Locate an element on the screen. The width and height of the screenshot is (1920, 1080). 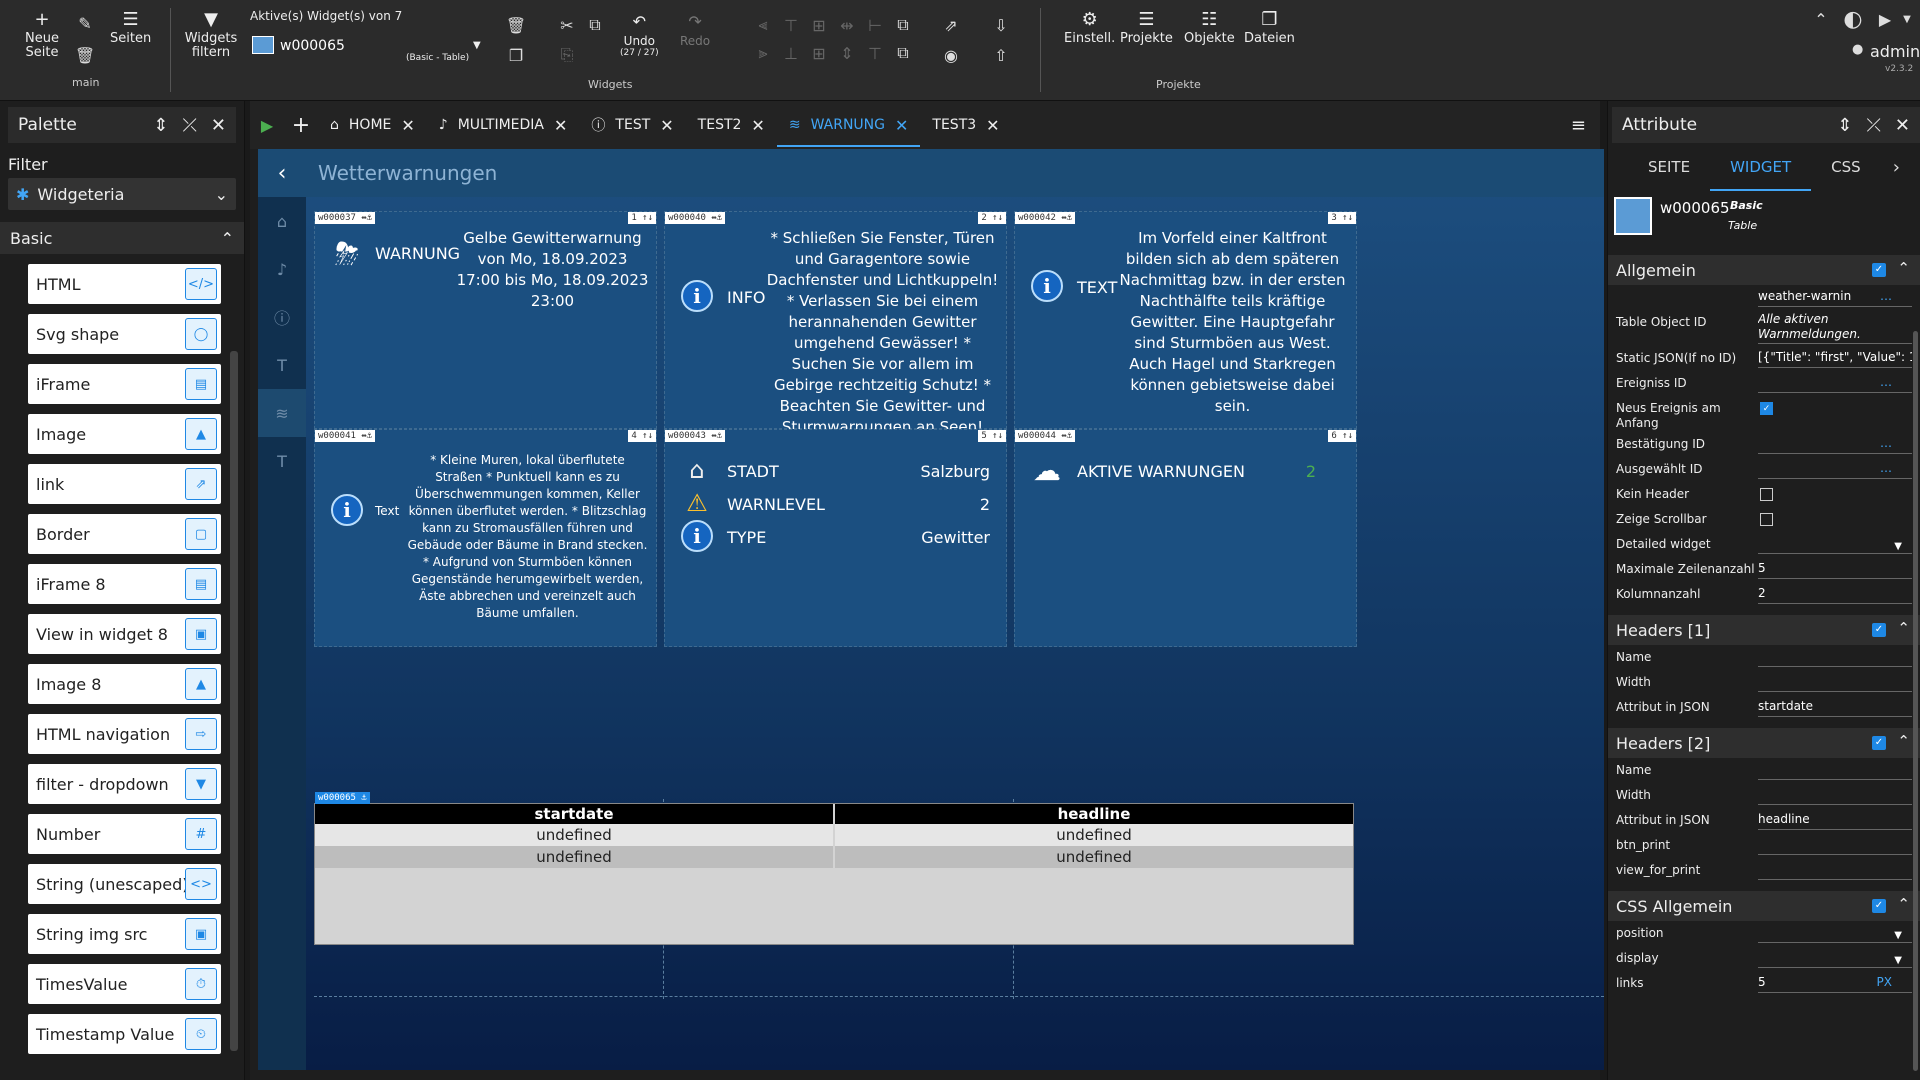
new-page-button: + Neue Seite is located at coordinates (42, 35).